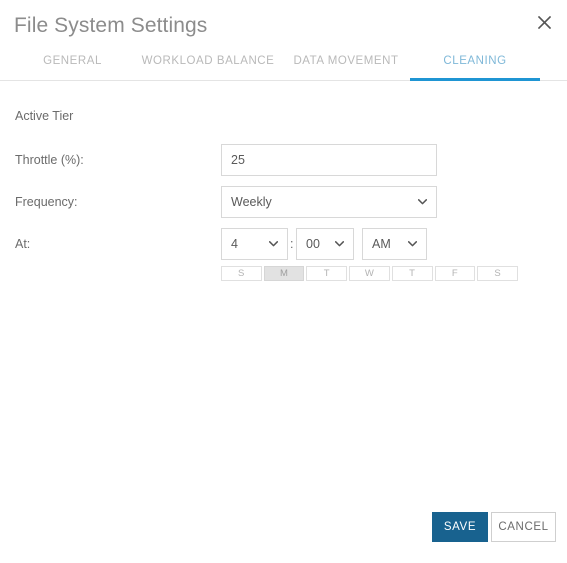 This screenshot has width=567, height=563. Describe the element at coordinates (329, 160) in the screenshot. I see `throttle-input` at that location.